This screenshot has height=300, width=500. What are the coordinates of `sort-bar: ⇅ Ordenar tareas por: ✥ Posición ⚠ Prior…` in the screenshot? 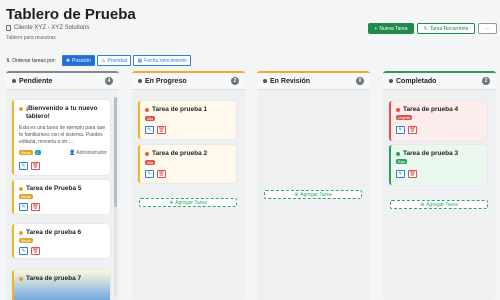 It's located at (98, 60).